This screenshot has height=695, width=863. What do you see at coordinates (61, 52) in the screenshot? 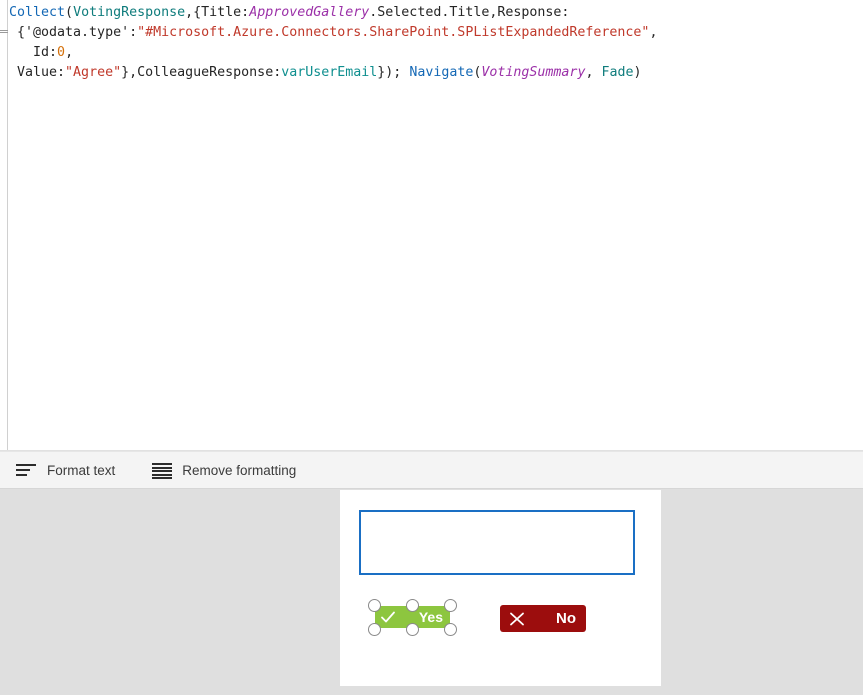
I see `formula-token: 0` at bounding box center [61, 52].